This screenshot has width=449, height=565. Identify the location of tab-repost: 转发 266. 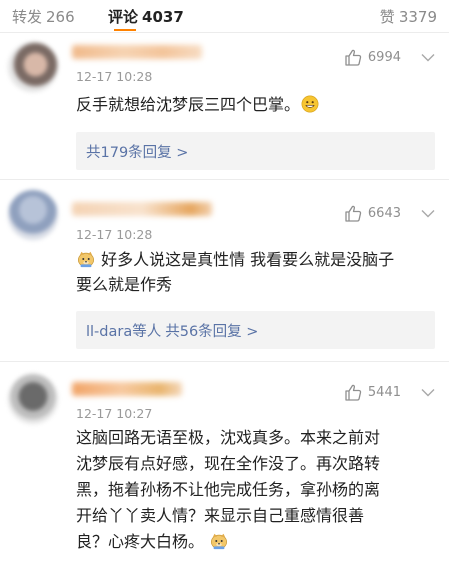
(43, 16).